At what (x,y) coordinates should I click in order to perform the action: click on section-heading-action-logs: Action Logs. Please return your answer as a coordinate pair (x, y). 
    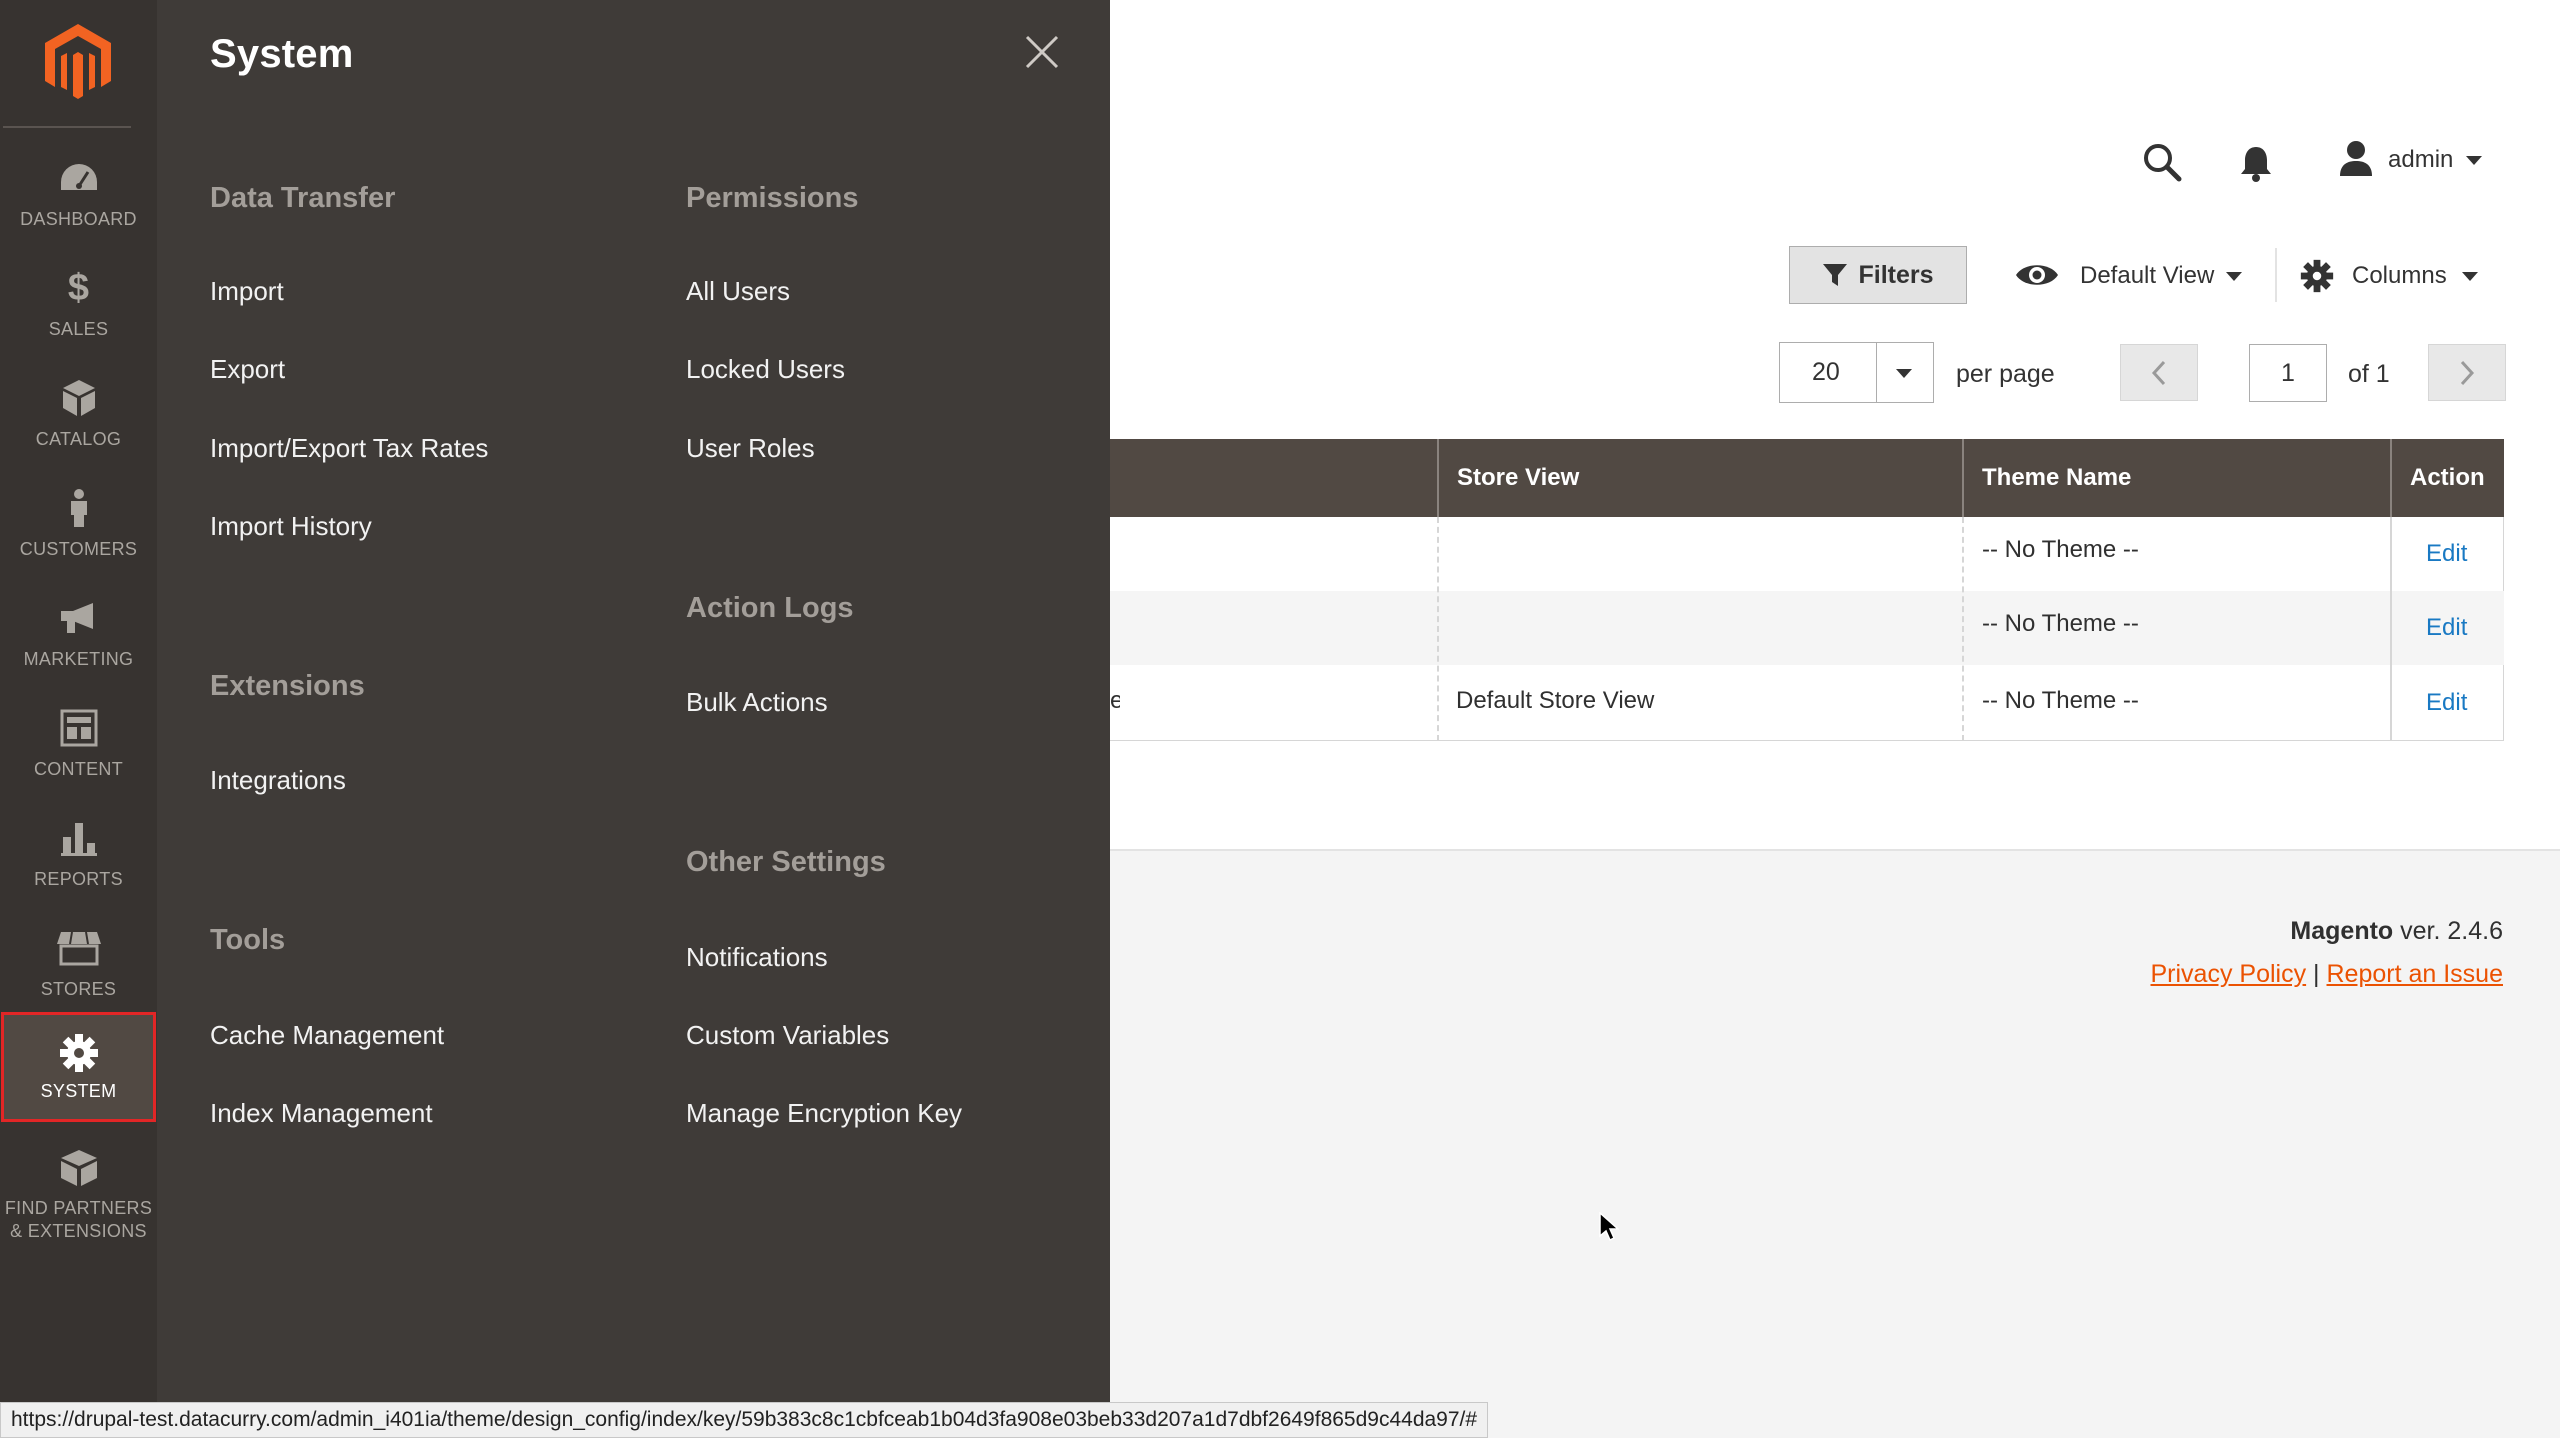
    Looking at the image, I should click on (770, 608).